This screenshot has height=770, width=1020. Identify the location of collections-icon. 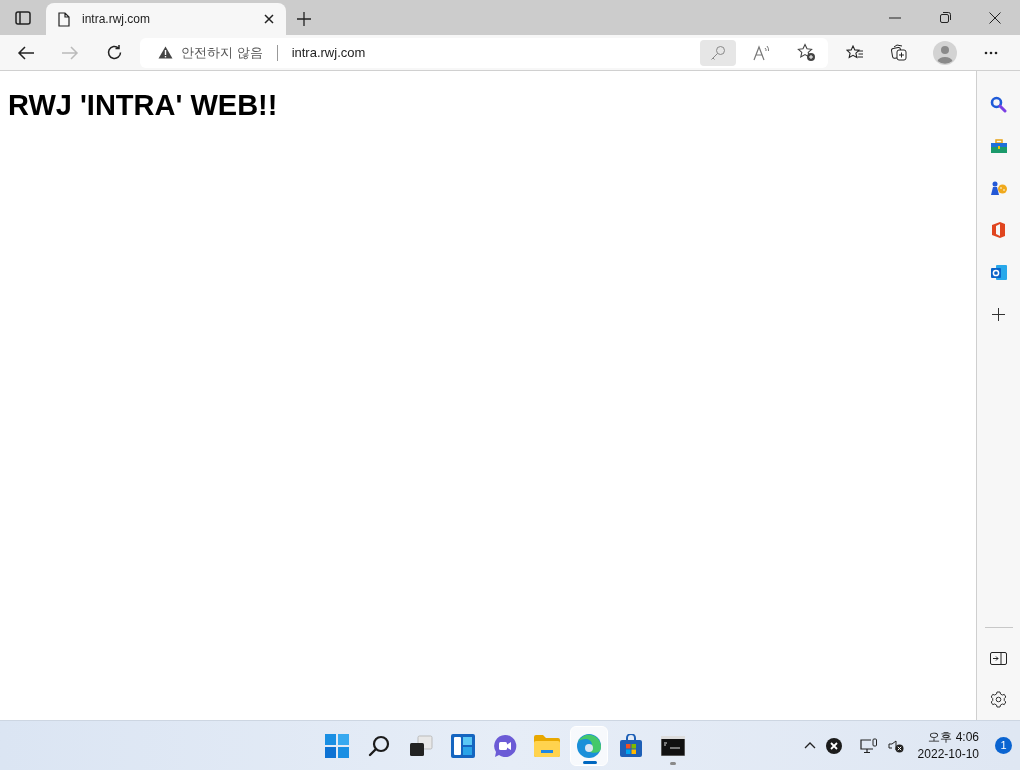
(899, 52).